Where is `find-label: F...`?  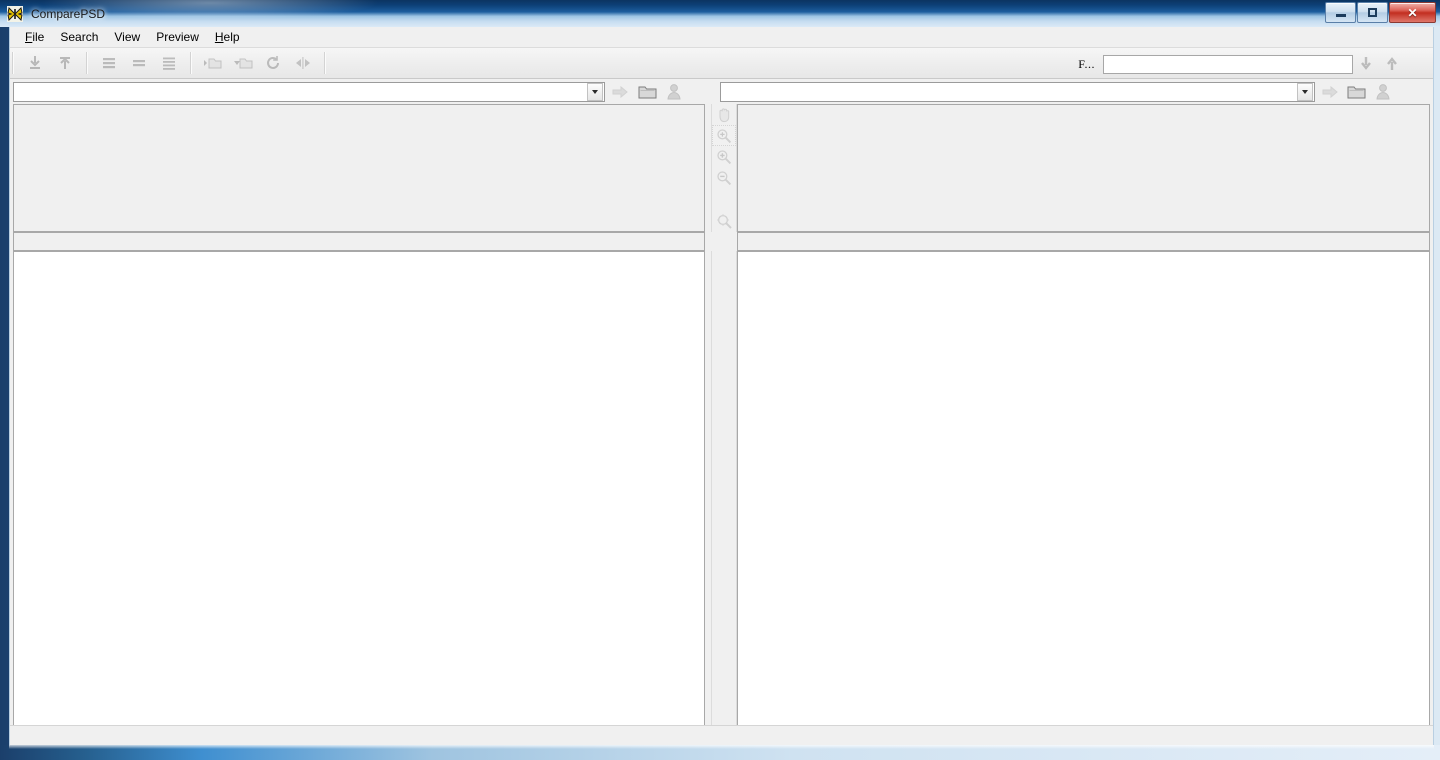
find-label: F... is located at coordinates (1086, 63).